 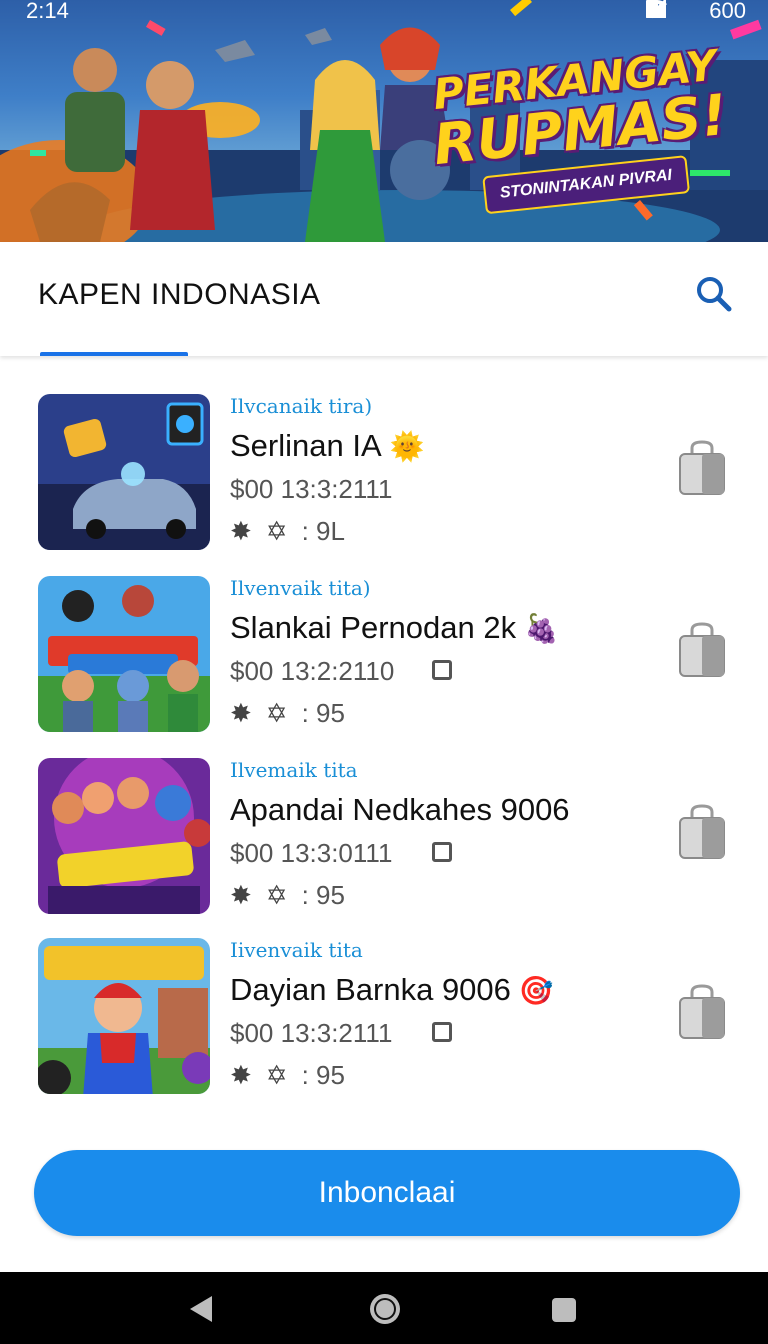 I want to click on item-title-text: Dayian Barnka 9006, so click(x=370, y=989).